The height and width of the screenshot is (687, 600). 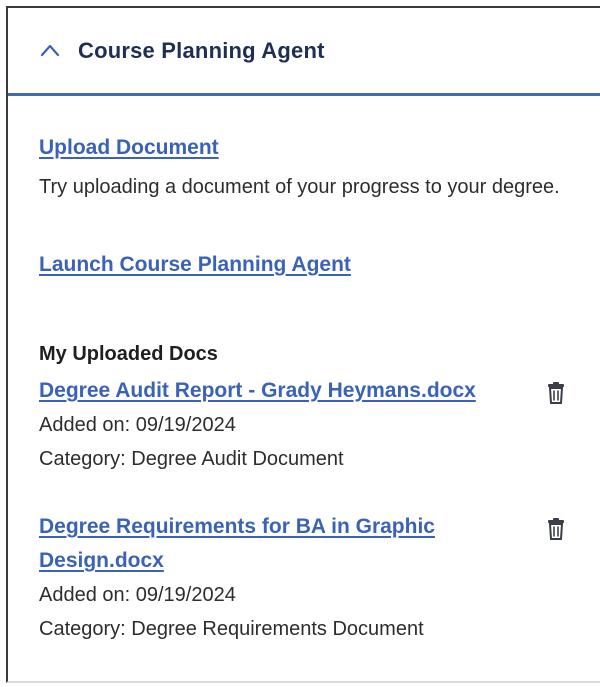 What do you see at coordinates (50, 50) in the screenshot?
I see `chevron-up-icon` at bounding box center [50, 50].